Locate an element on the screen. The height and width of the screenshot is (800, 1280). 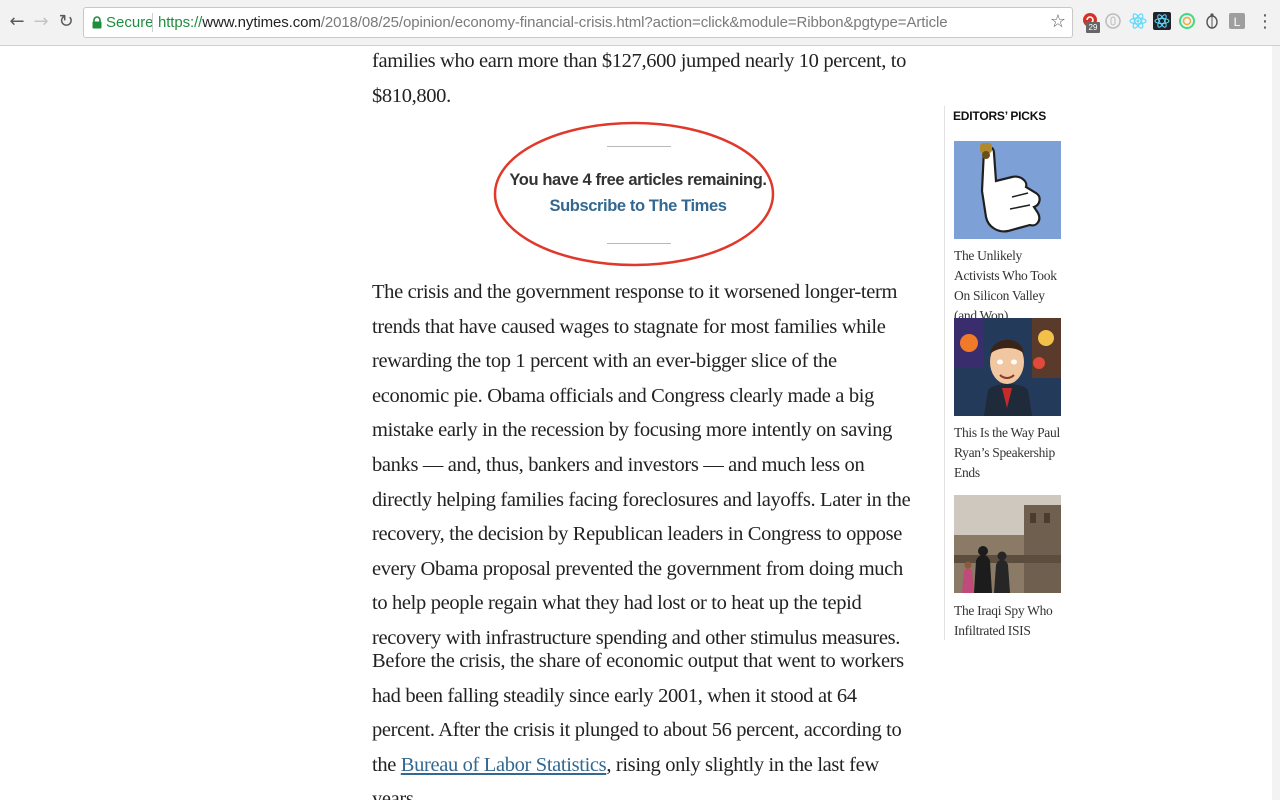
iraqi-rooftop-photo is located at coordinates (1007, 544).